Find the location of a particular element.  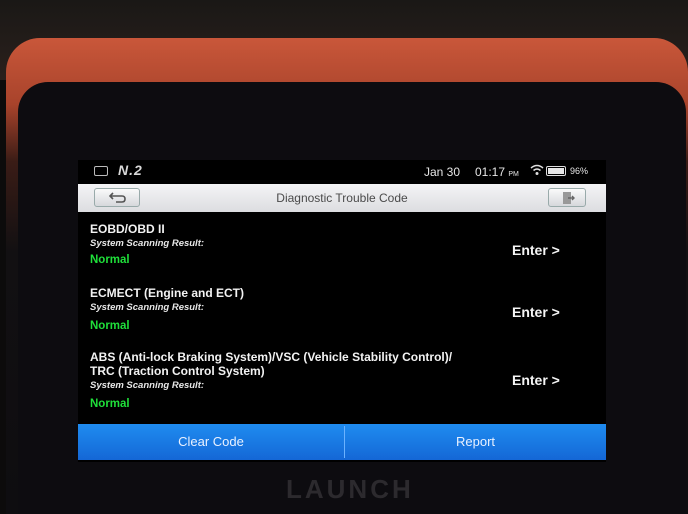

page-title: Diagnostic Trouble Code is located at coordinates (342, 198).